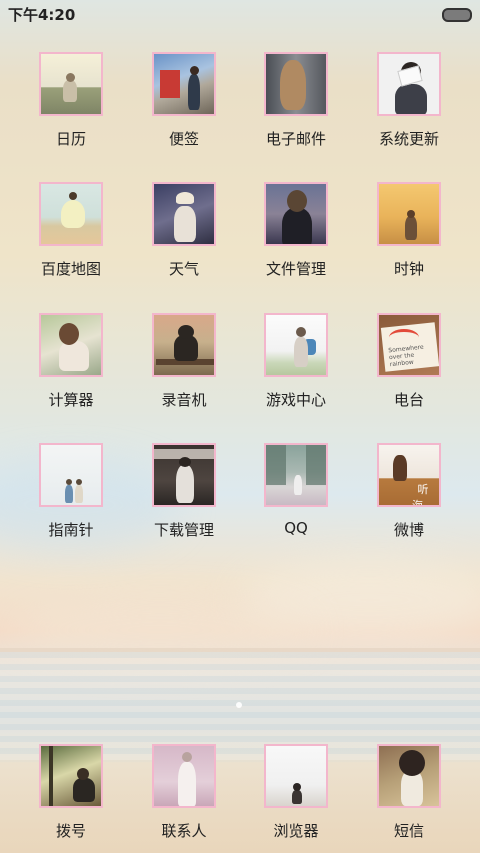 This screenshot has width=480, height=853. I want to click on app-label: 微博, so click(408, 530).